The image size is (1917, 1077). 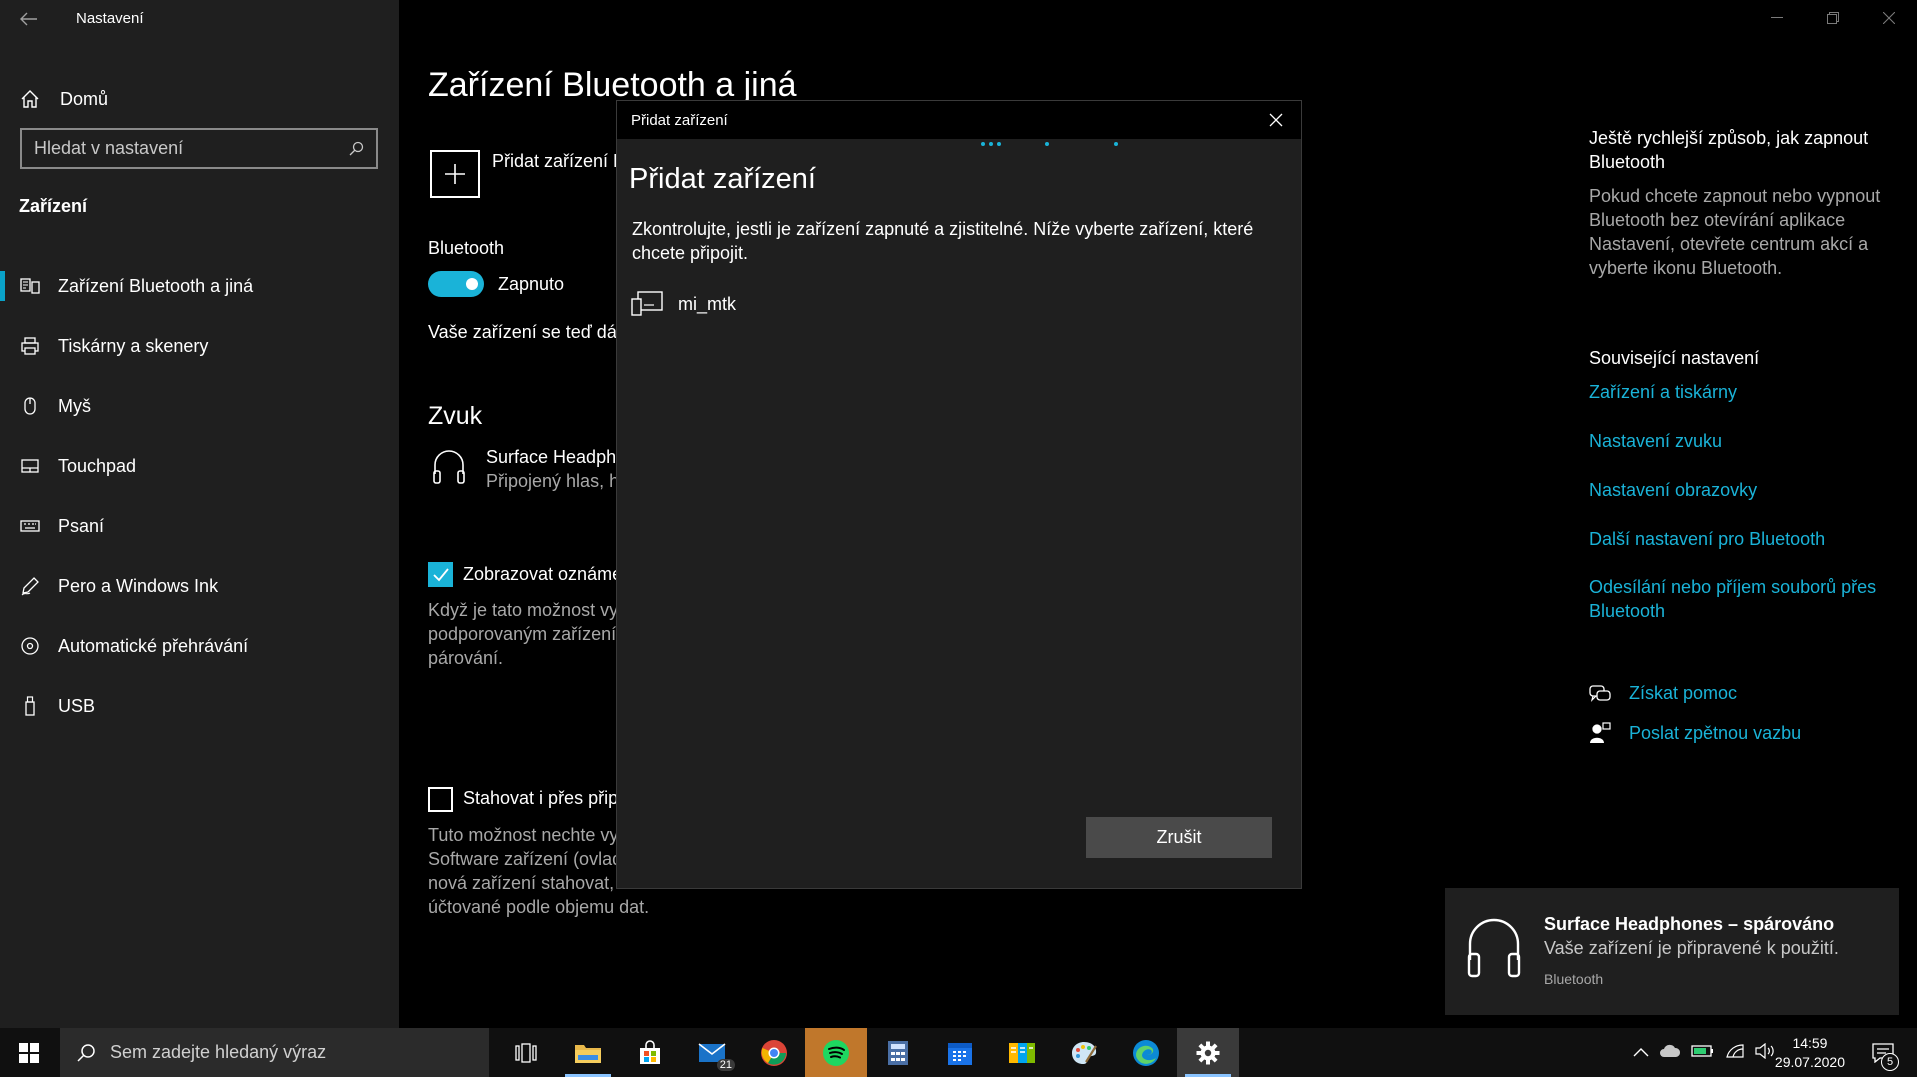 I want to click on sidebar-item-typing: Psaní, so click(x=199, y=526).